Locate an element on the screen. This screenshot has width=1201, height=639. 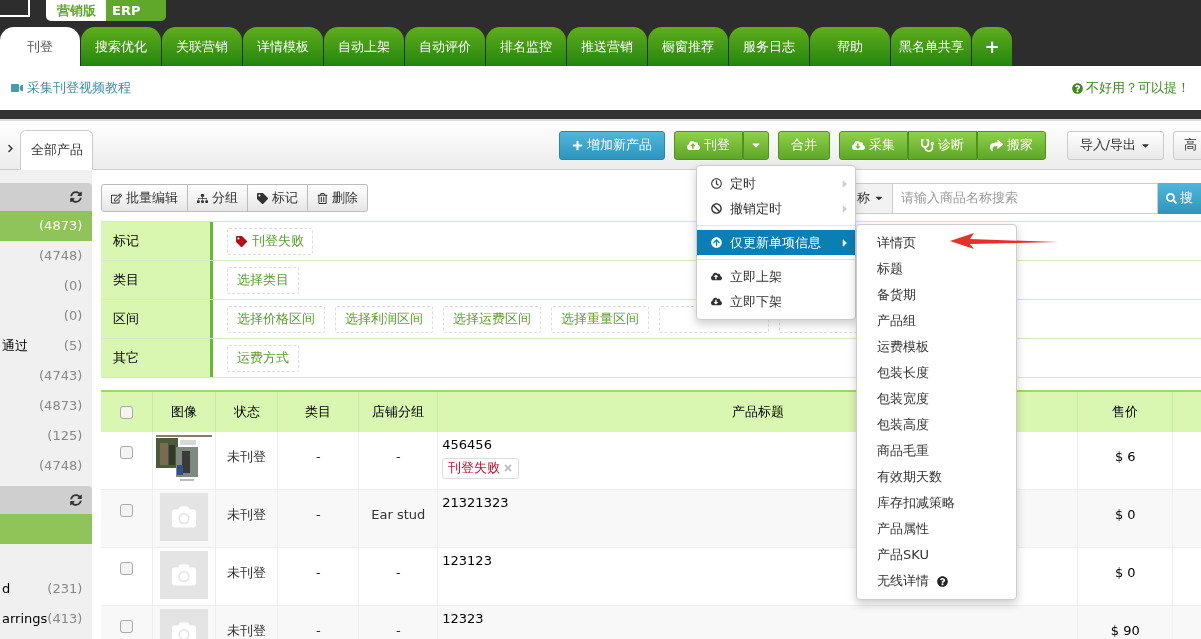
nav-tab: 刊登 is located at coordinates (40, 46).